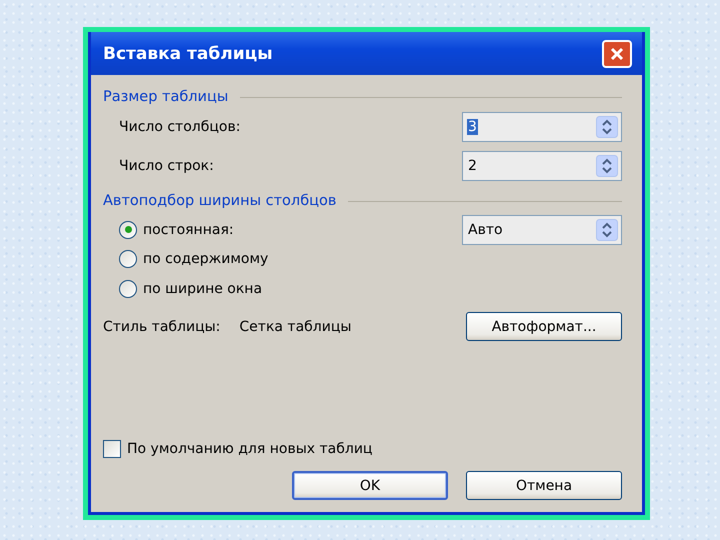 The height and width of the screenshot is (540, 720). Describe the element at coordinates (188, 54) in the screenshot. I see `window-title: Вставка таблицы` at that location.